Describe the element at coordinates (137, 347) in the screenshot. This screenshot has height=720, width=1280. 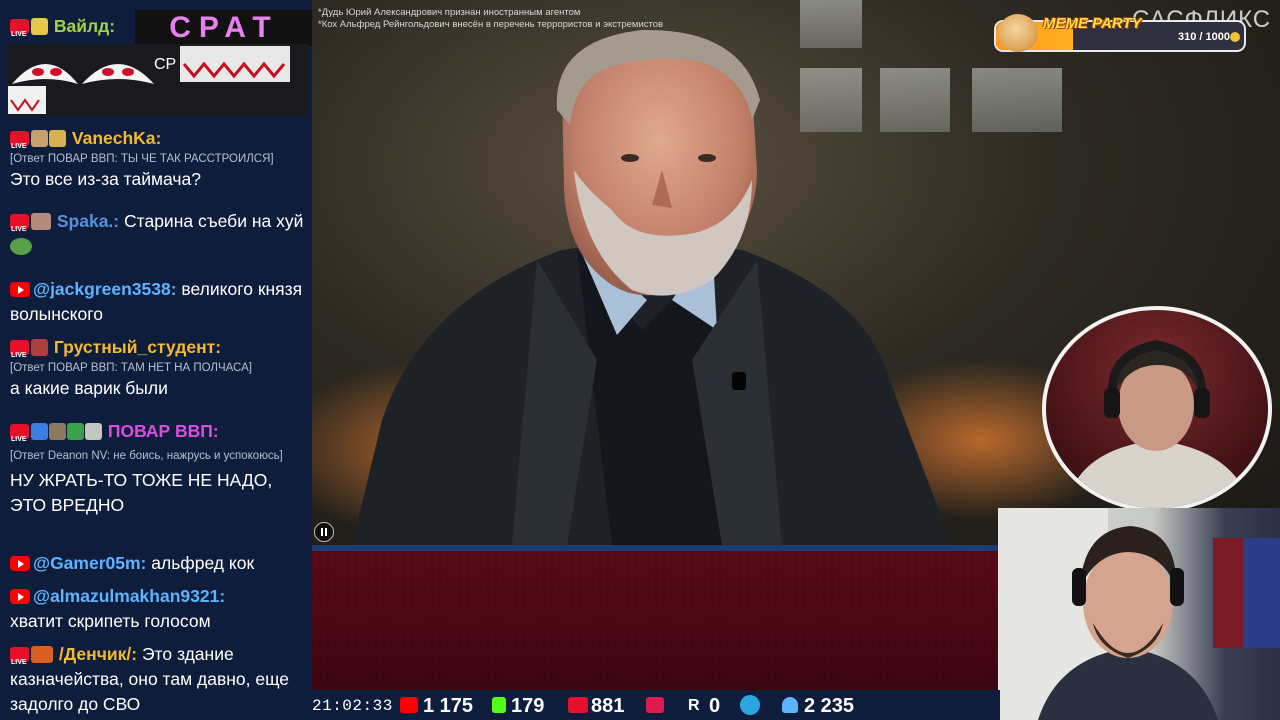
I see `chat-username: Грустный_студент:` at that location.